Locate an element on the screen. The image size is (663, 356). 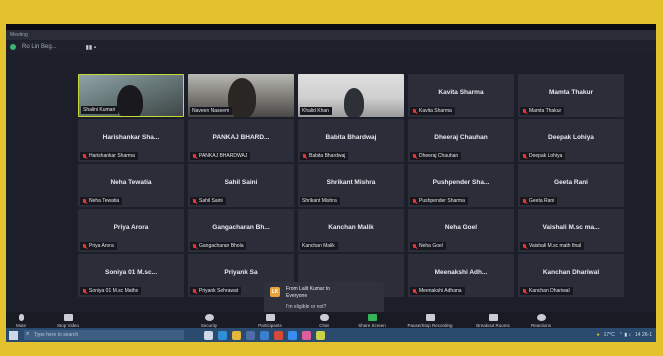
reactions-button: Reactions is located at coordinates (541, 320).